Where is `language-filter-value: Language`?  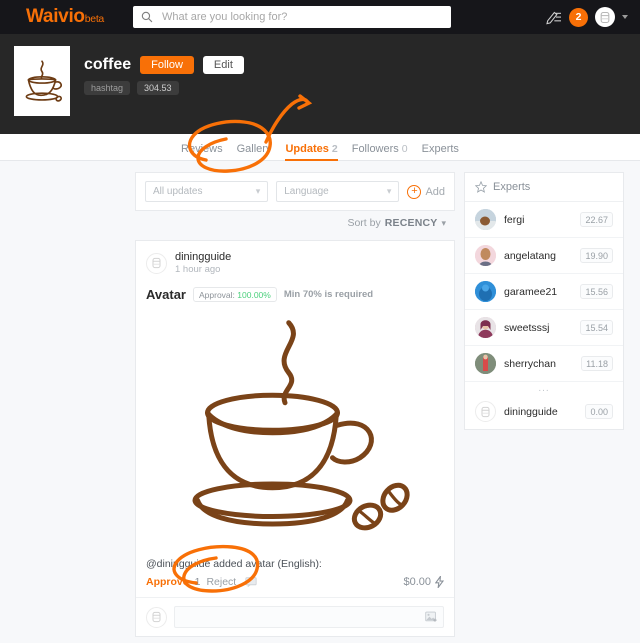
language-filter-value: Language is located at coordinates (306, 191).